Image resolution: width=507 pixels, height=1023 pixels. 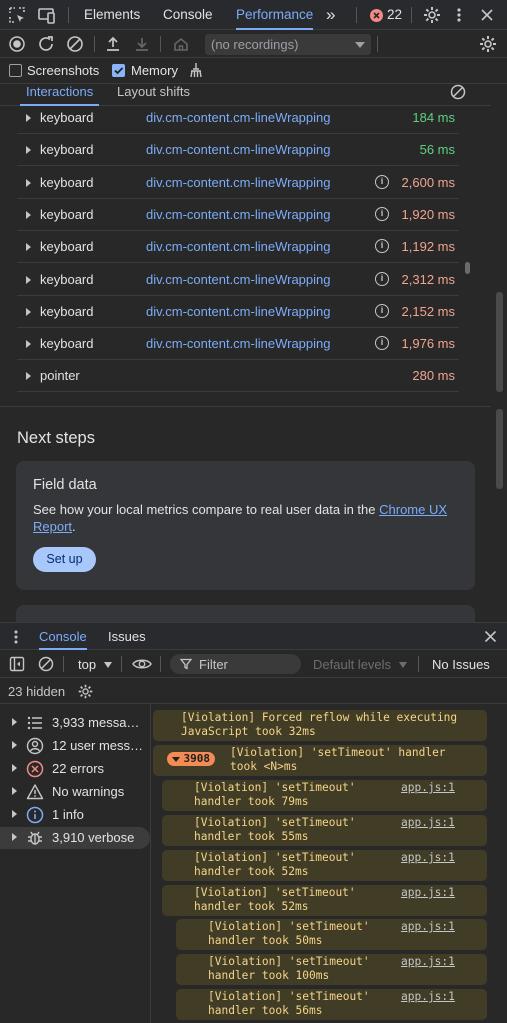 I want to click on error-count-icon, so click(x=376, y=15).